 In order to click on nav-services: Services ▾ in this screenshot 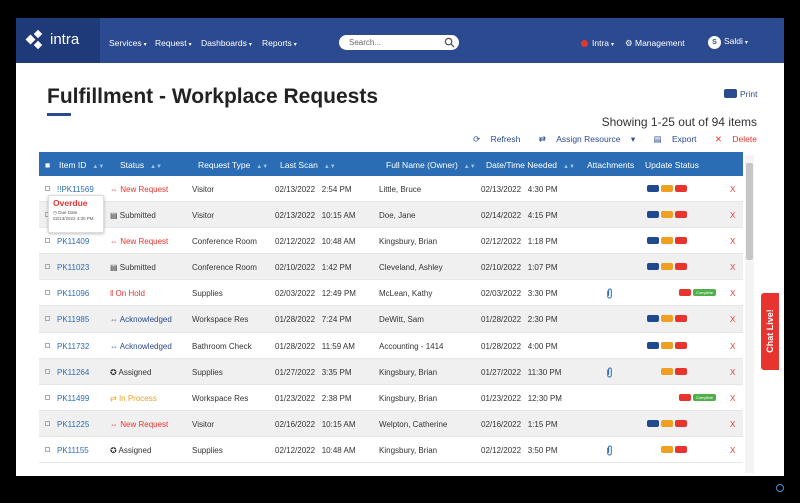, I will do `click(128, 43)`.